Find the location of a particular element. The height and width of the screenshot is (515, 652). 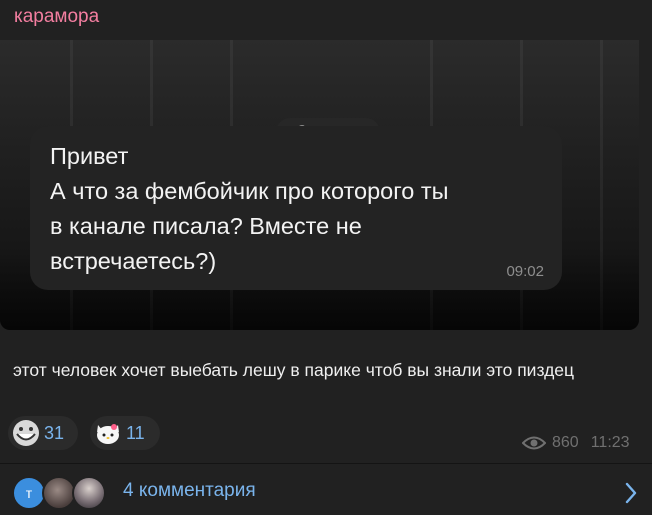

avatar-initial: т is located at coordinates (29, 493).